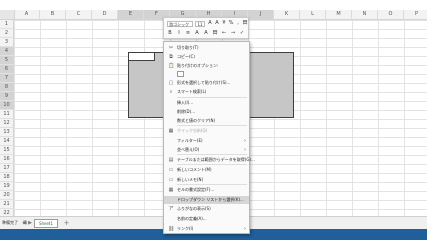  I want to click on row-header-12: 12, so click(7, 123).